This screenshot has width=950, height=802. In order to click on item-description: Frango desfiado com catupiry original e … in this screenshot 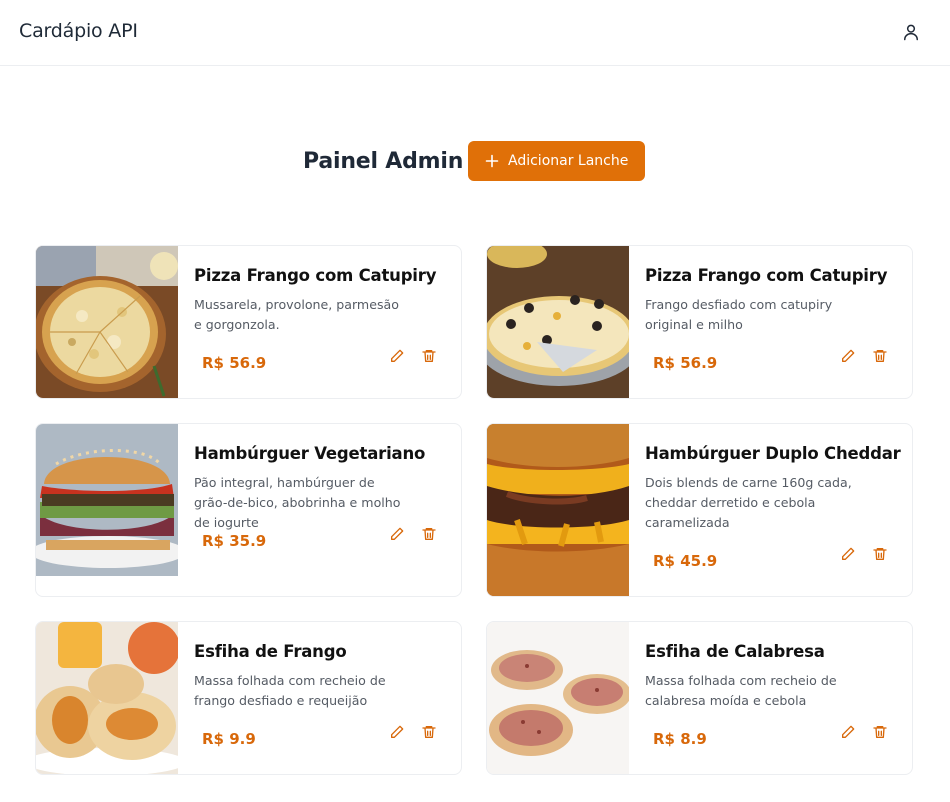, I will do `click(739, 314)`.